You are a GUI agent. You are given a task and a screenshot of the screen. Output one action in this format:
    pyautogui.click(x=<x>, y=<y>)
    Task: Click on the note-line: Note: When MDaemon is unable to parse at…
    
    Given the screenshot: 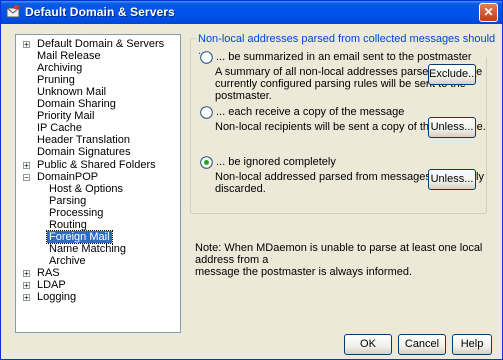 What is the action you would take?
    pyautogui.click(x=339, y=254)
    